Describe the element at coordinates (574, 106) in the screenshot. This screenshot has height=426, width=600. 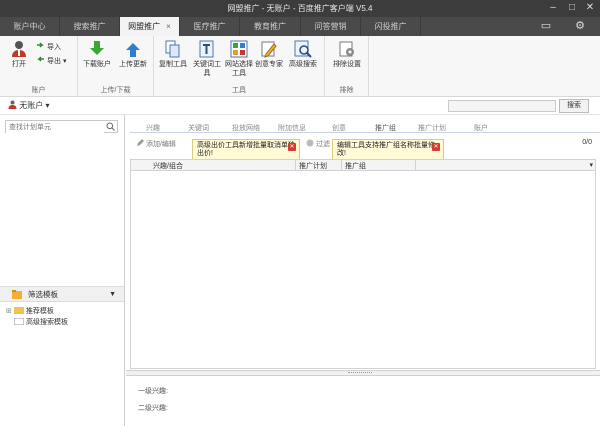
I see `search-button: 搜索` at that location.